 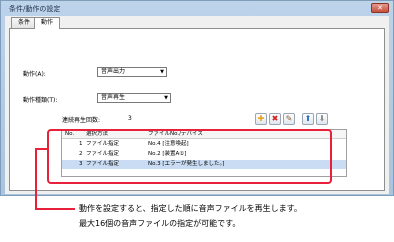 I want to click on tab-action: 動作, so click(x=47, y=23).